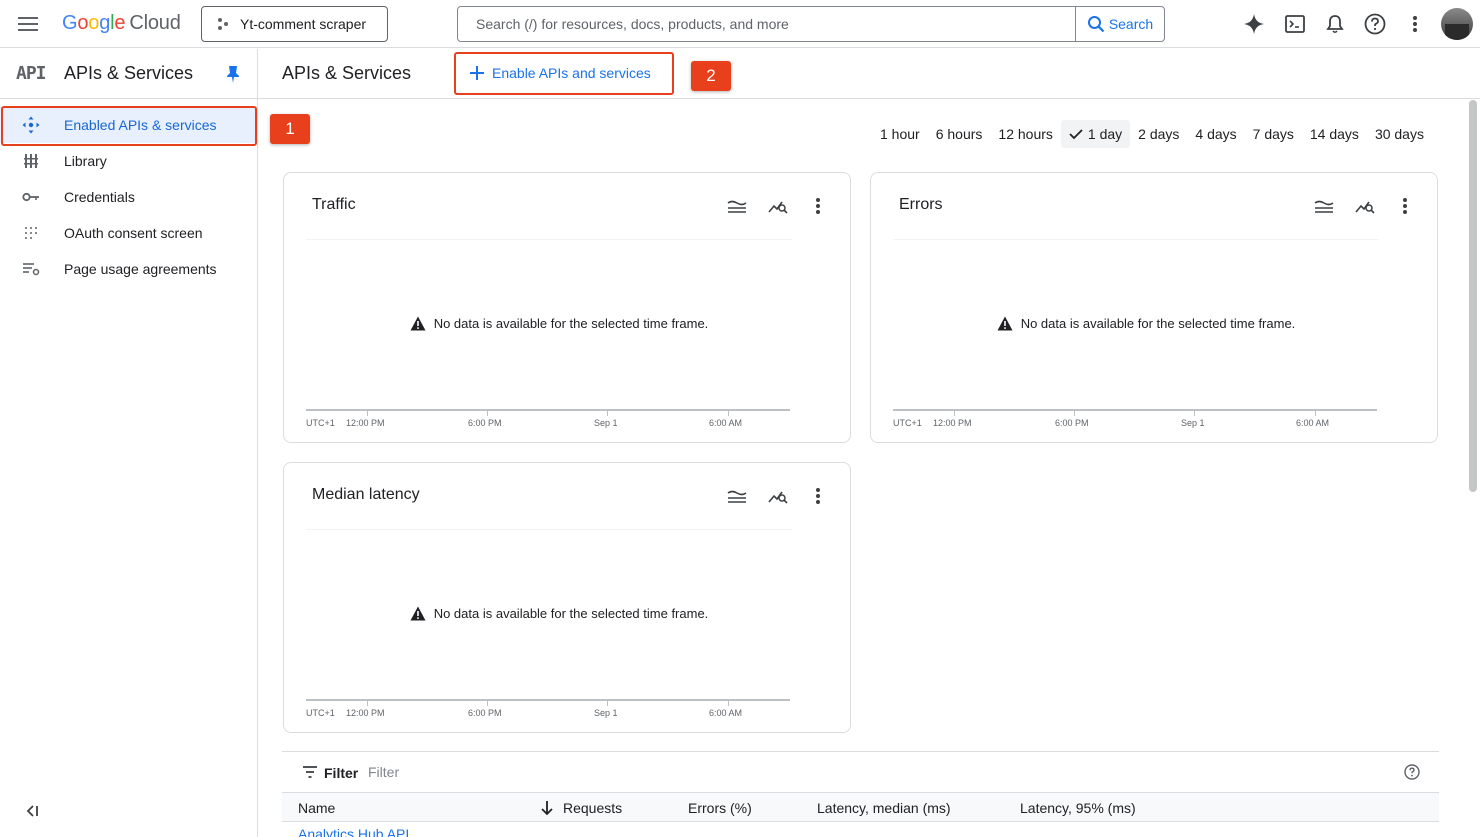 The image size is (1480, 837). I want to click on callout-badge-1: 1, so click(290, 129).